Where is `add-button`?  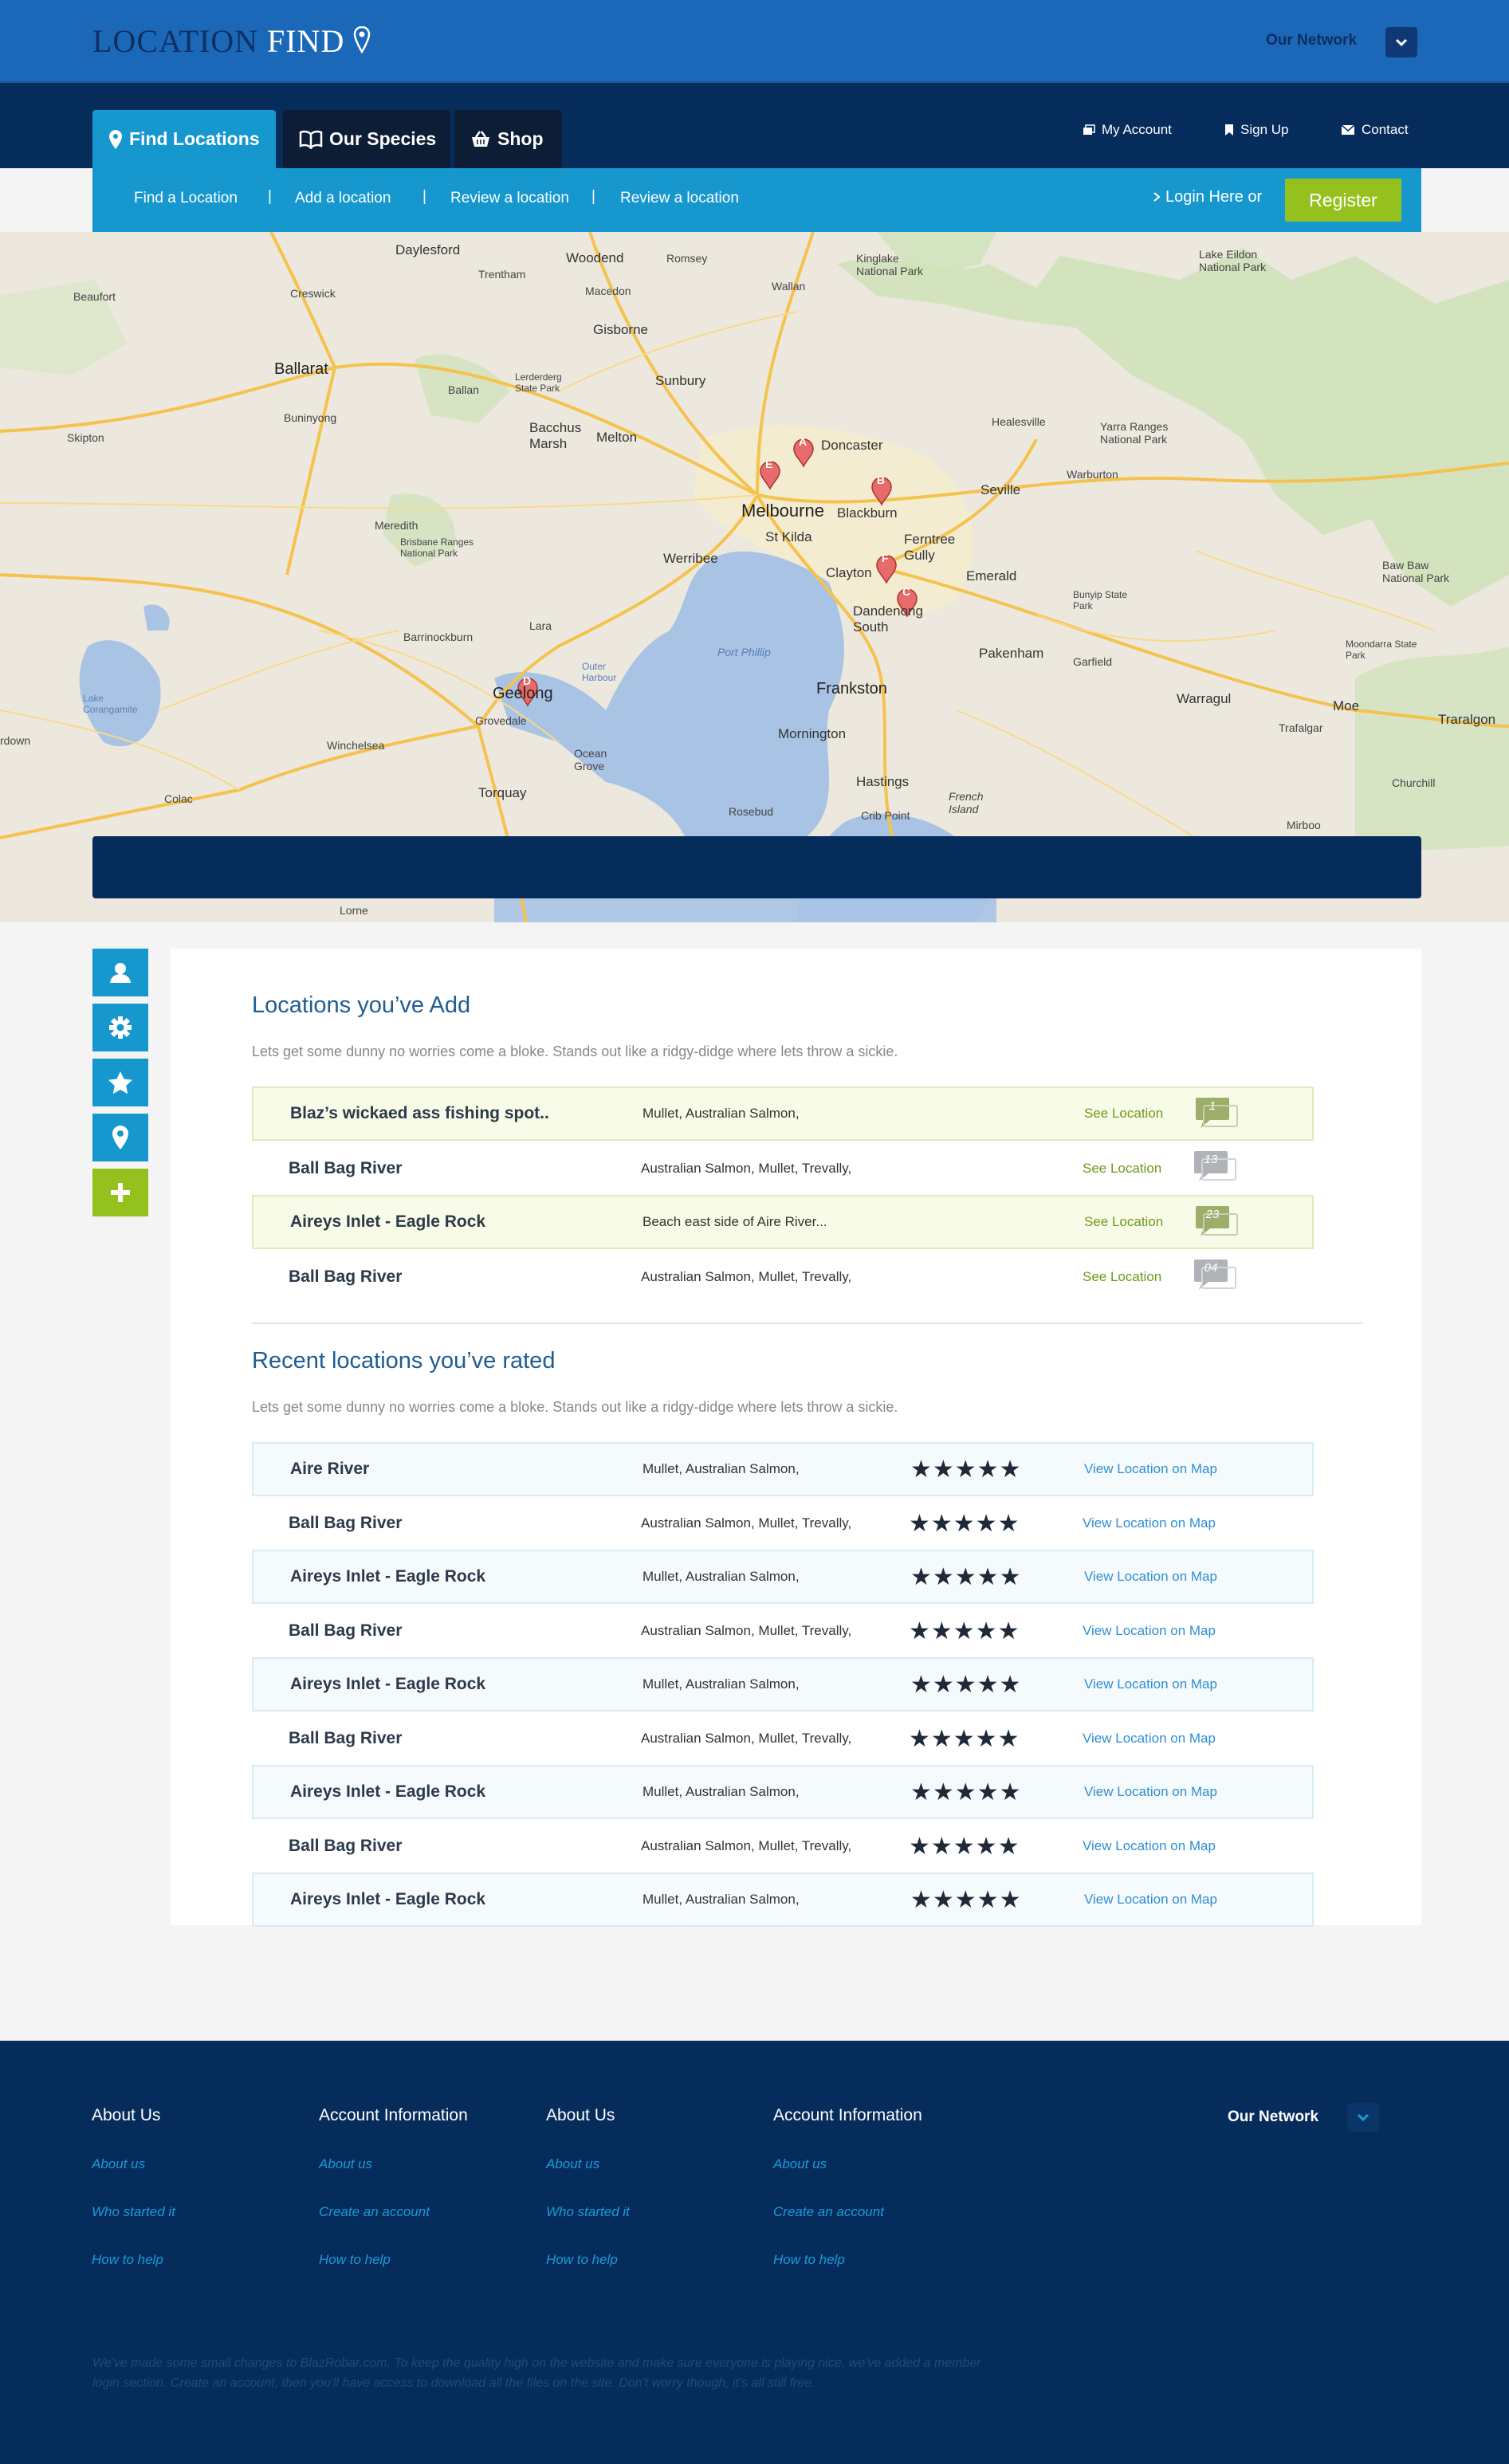 add-button is located at coordinates (120, 1192).